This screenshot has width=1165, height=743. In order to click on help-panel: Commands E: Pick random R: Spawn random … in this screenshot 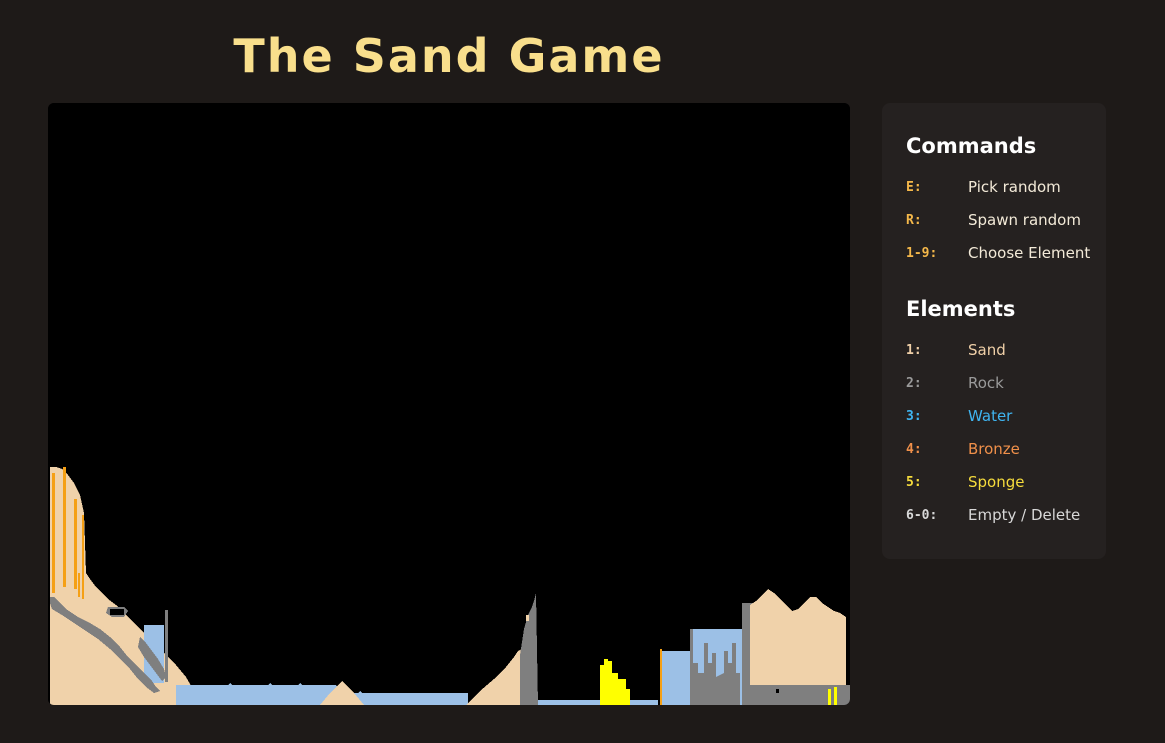, I will do `click(994, 331)`.